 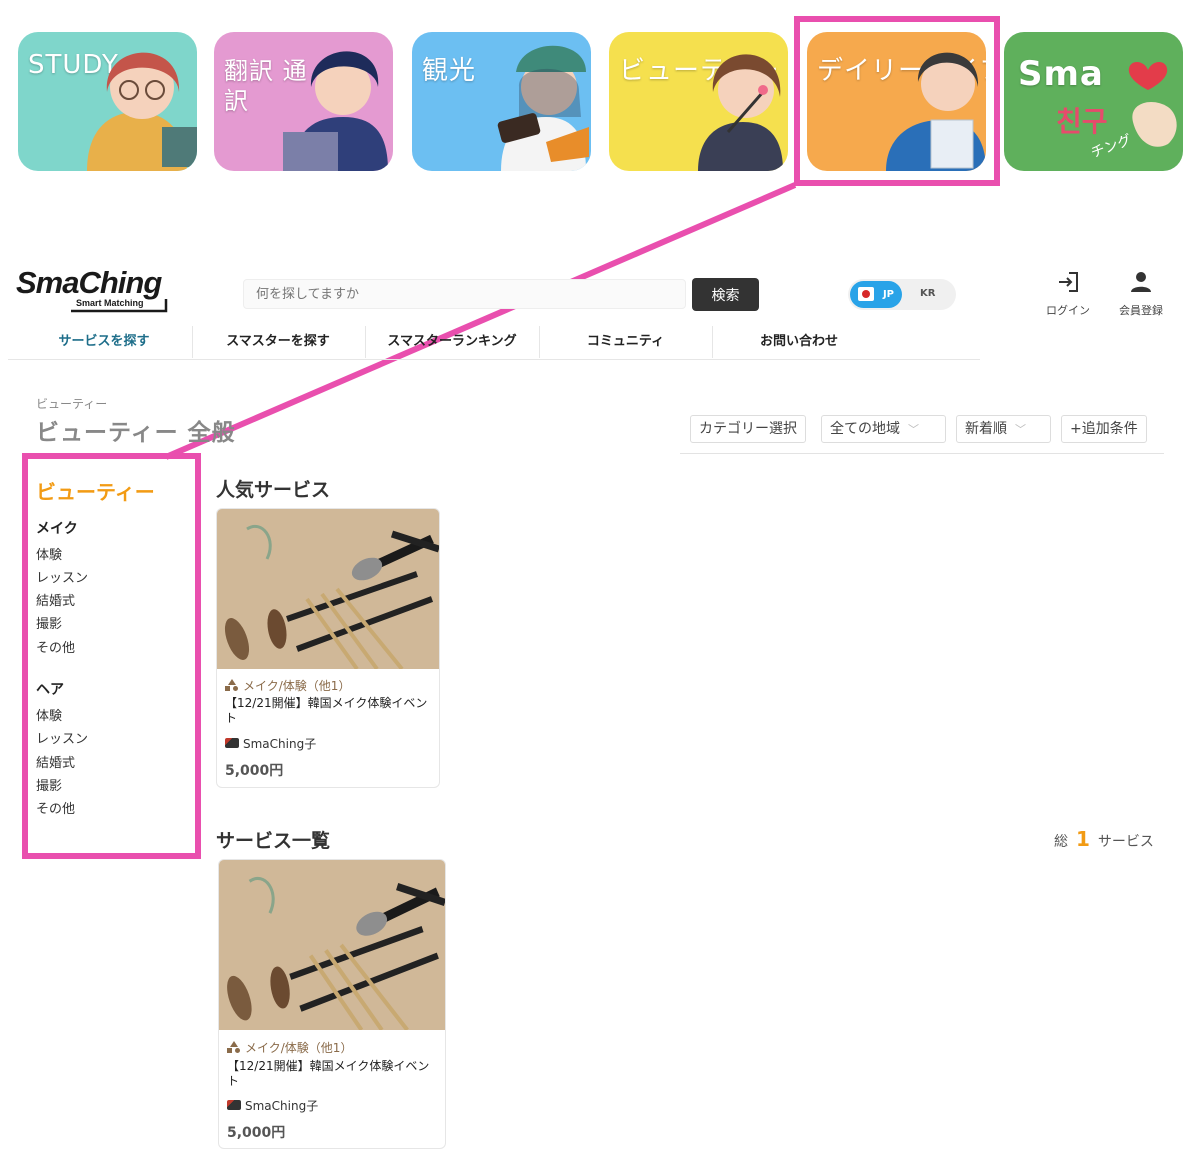 What do you see at coordinates (449, 71) in the screenshot?
I see `tile-sightseeing-label: 観光` at bounding box center [449, 71].